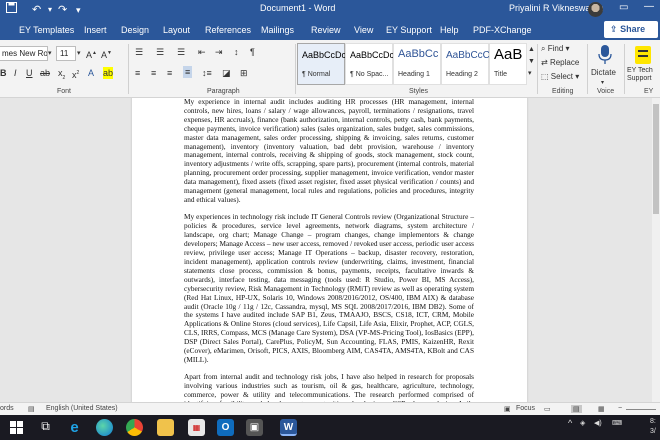 The image size is (660, 440). Describe the element at coordinates (15, 73) in the screenshot. I see `italic-icon: I` at that location.